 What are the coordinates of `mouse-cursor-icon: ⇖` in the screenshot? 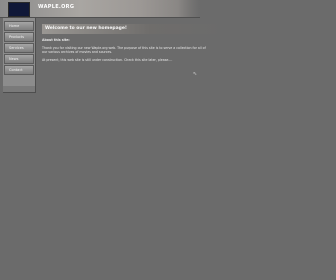 It's located at (195, 74).